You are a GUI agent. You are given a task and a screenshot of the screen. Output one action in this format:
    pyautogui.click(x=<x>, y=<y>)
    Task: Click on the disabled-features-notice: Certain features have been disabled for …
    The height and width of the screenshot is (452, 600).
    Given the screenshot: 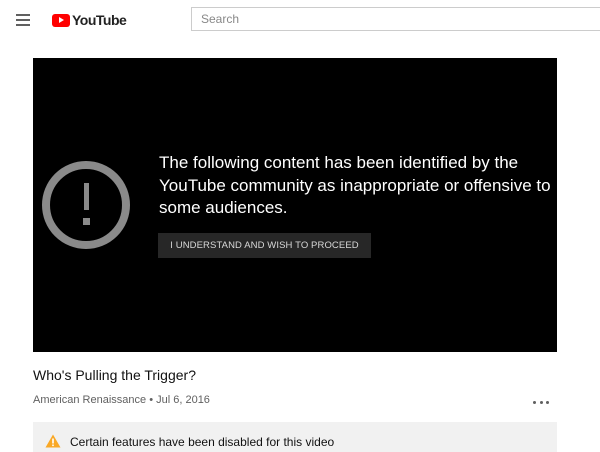 What is the action you would take?
    pyautogui.click(x=295, y=437)
    